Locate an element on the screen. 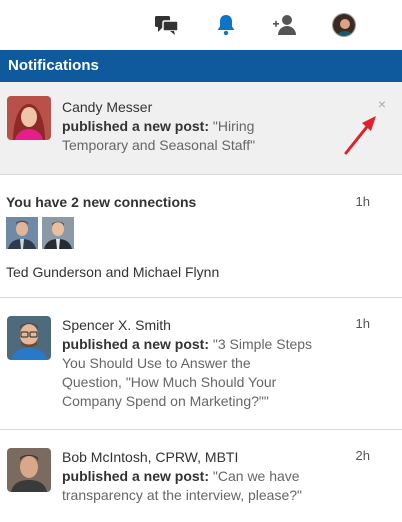 Image resolution: width=402 pixels, height=522 pixels. messages-icon is located at coordinates (167, 25).